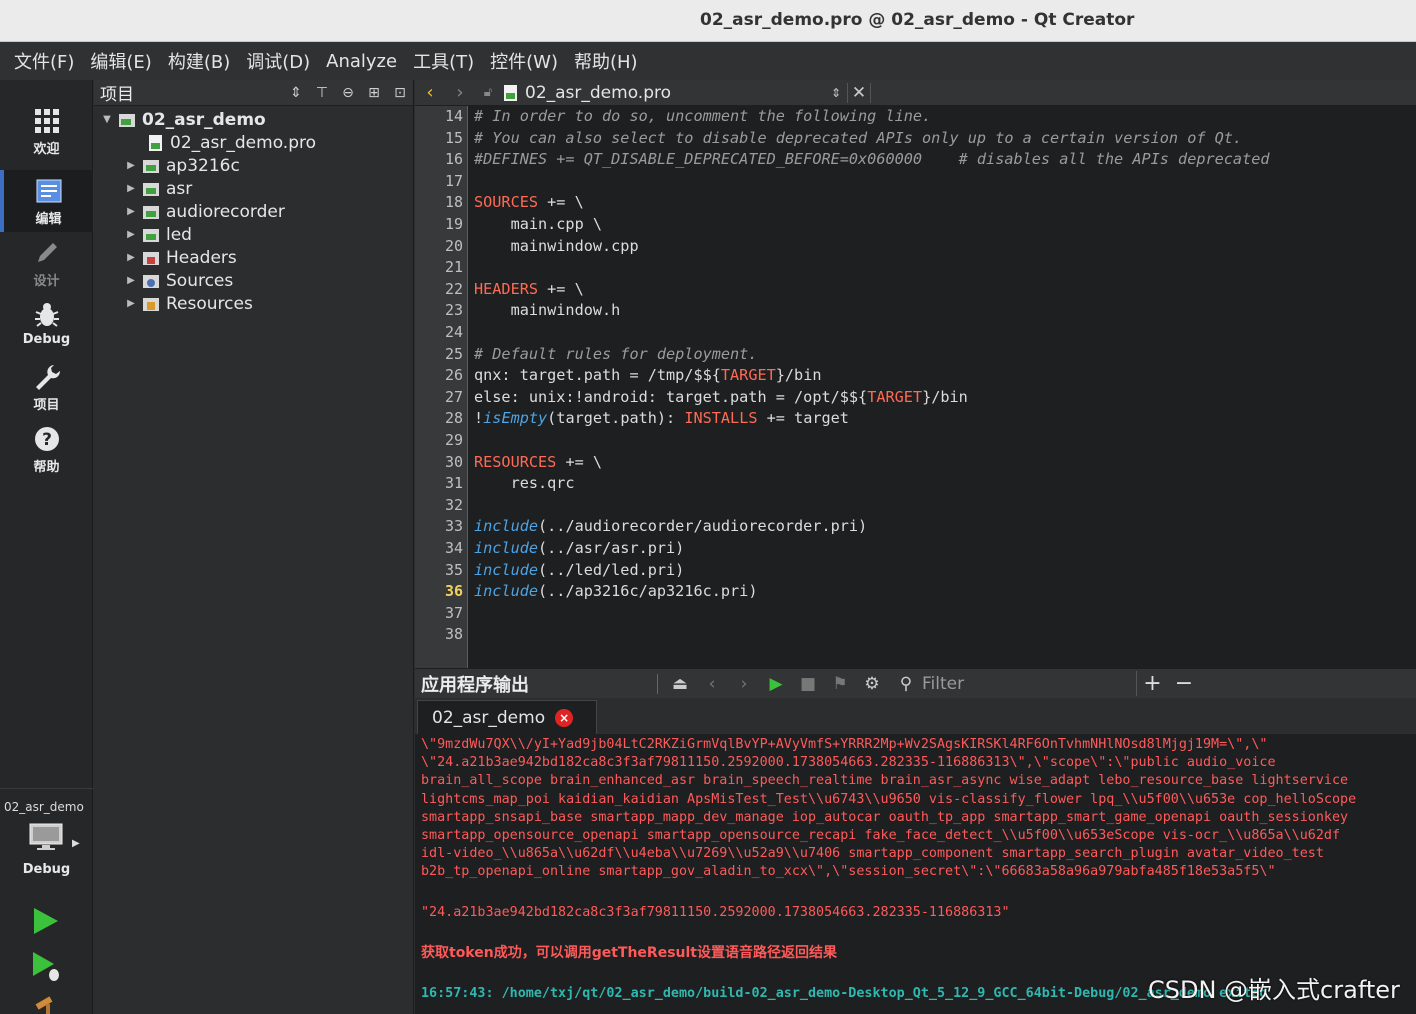 The width and height of the screenshot is (1416, 1014). Describe the element at coordinates (836, 93) in the screenshot. I see `document-list-arrows-icon: ⇕` at that location.